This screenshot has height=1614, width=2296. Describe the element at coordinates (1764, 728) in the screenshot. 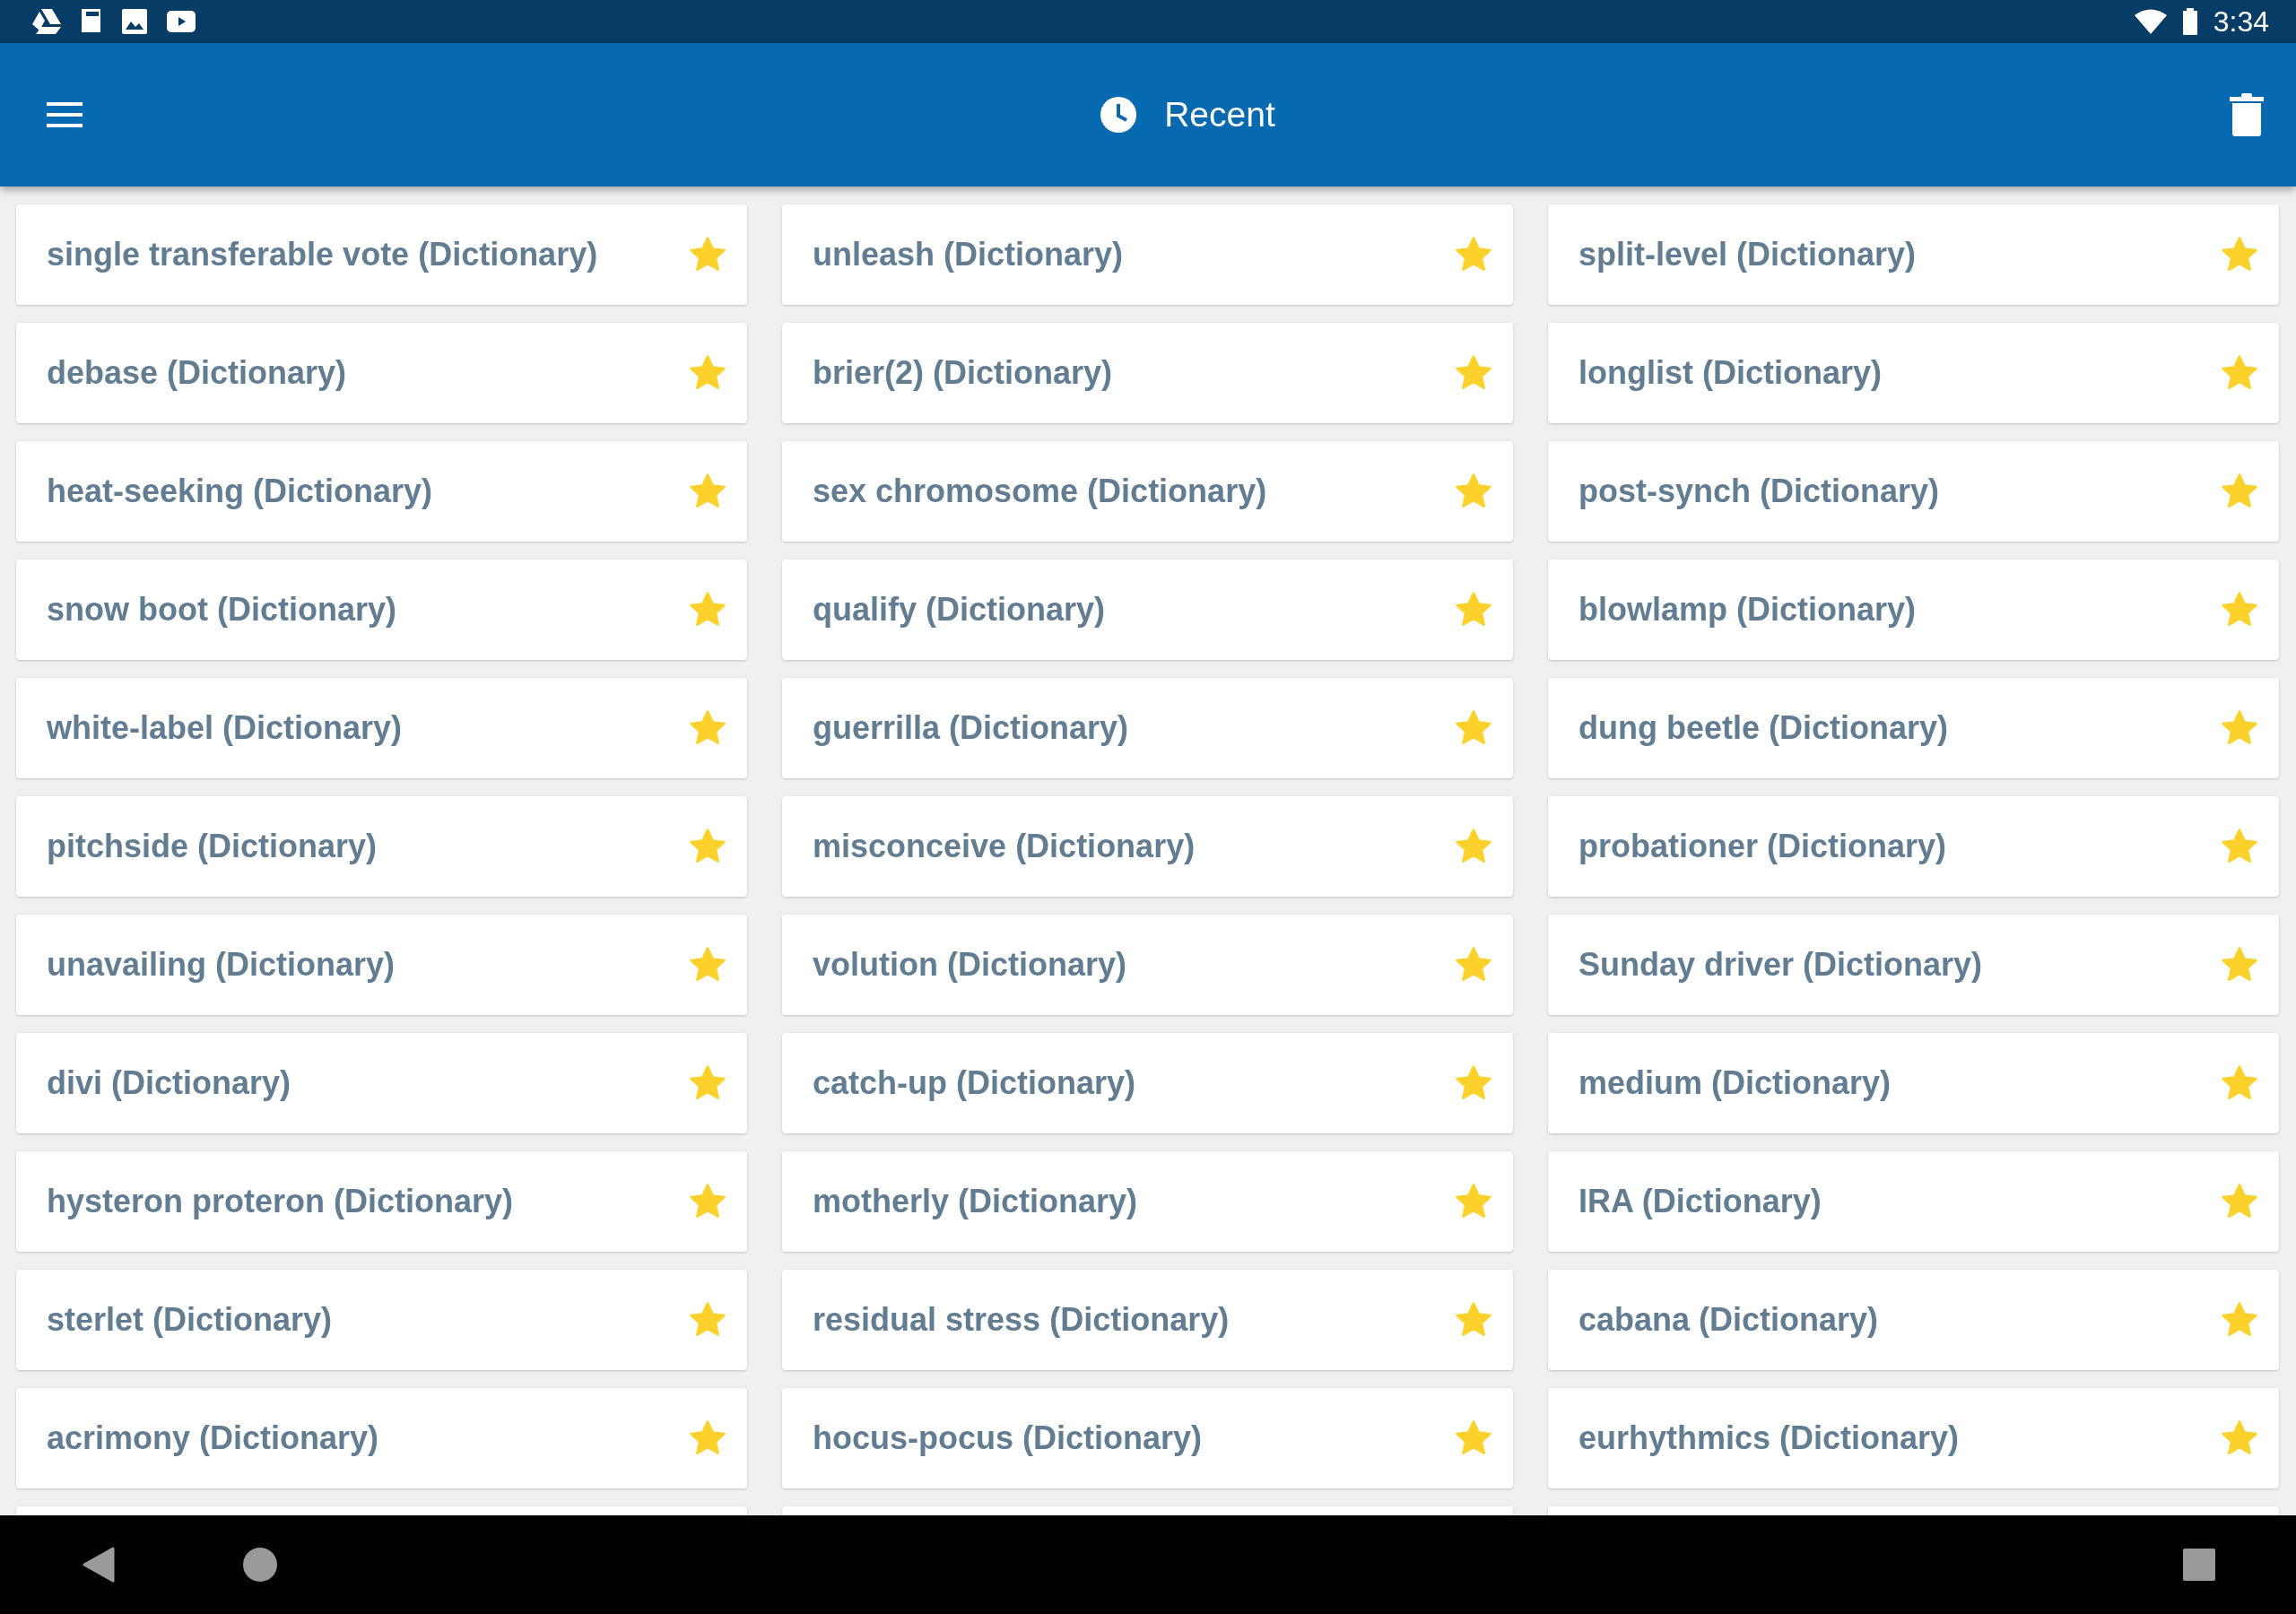

I see `entry-label: dung beetle (Dictionary)` at that location.